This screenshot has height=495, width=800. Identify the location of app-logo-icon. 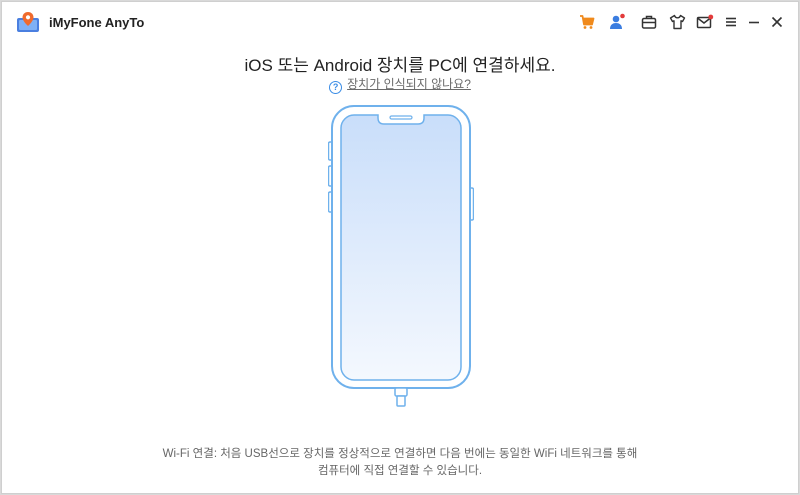
(28, 22).